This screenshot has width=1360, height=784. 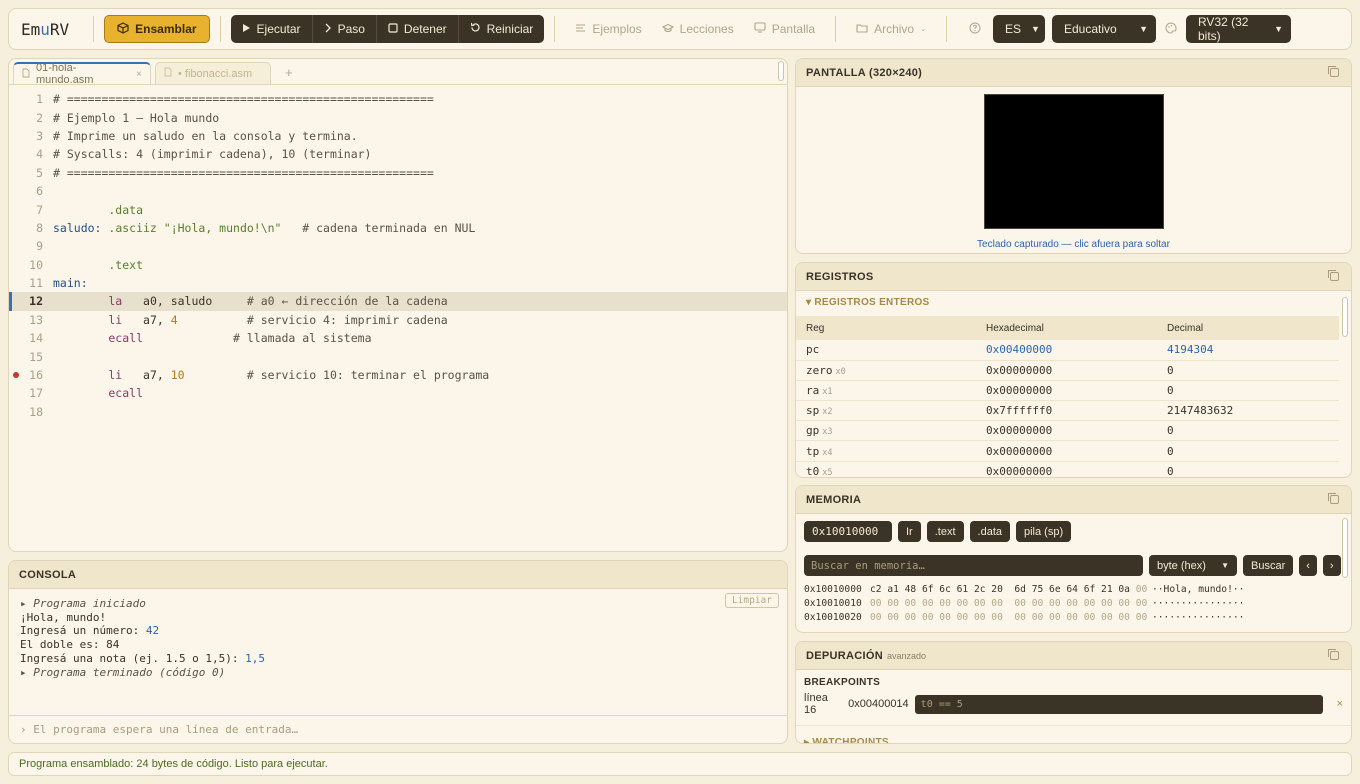 I want to click on tab-hola-mundo: 01-hola-mundo.asm ×, so click(x=82, y=74).